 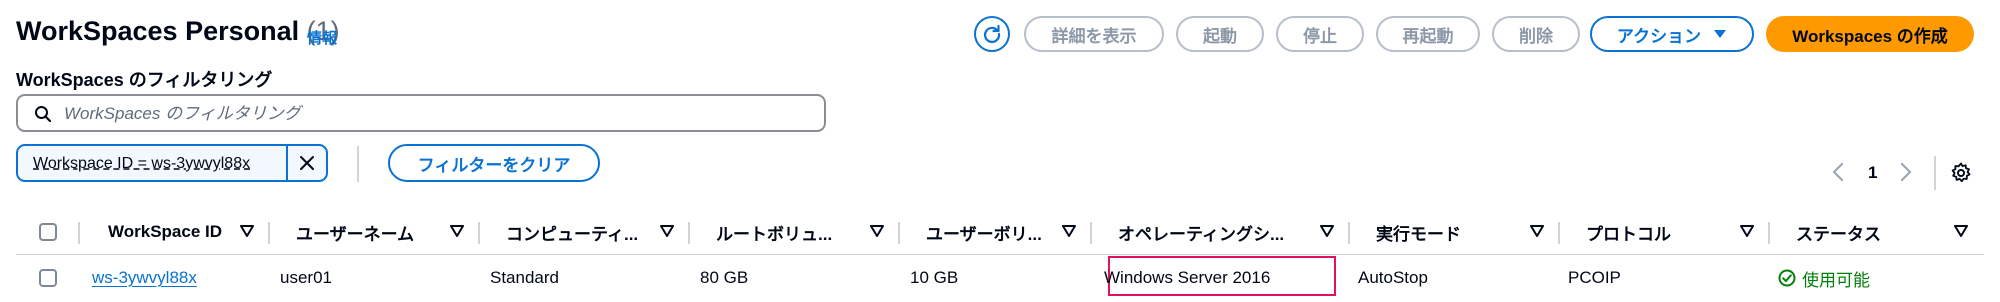 What do you see at coordinates (1094, 34) in the screenshot?
I see `view-details-button: 詳細を表示` at bounding box center [1094, 34].